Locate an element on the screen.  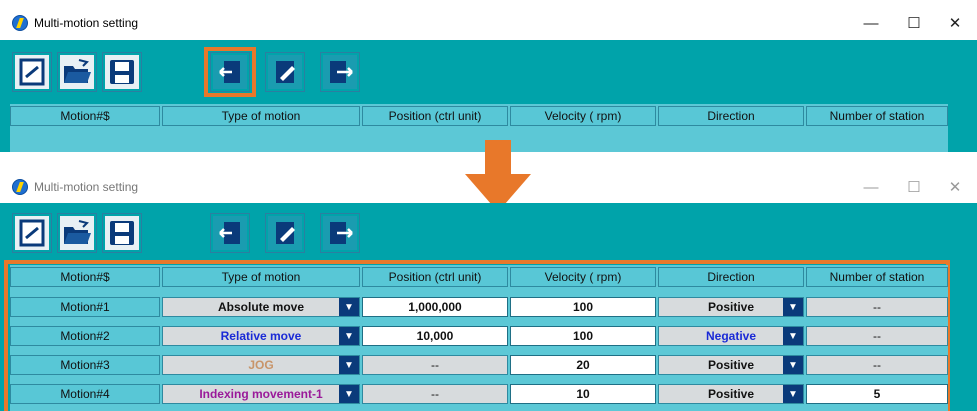
type-select: Indexing movement-1 ▼ is located at coordinates (261, 394).